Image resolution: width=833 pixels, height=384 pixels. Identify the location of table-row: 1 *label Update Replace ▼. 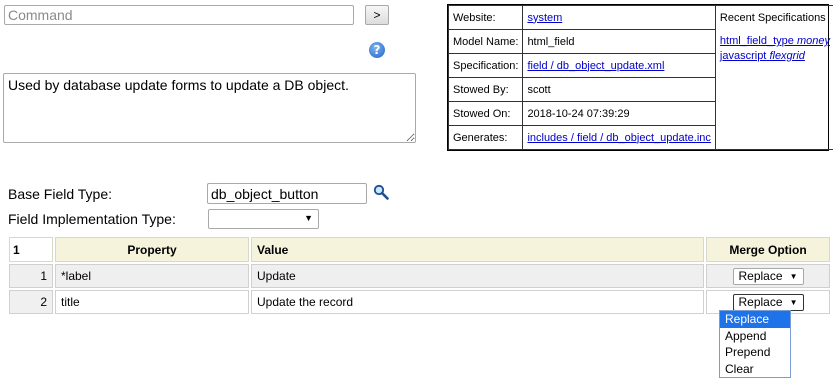
(419, 276).